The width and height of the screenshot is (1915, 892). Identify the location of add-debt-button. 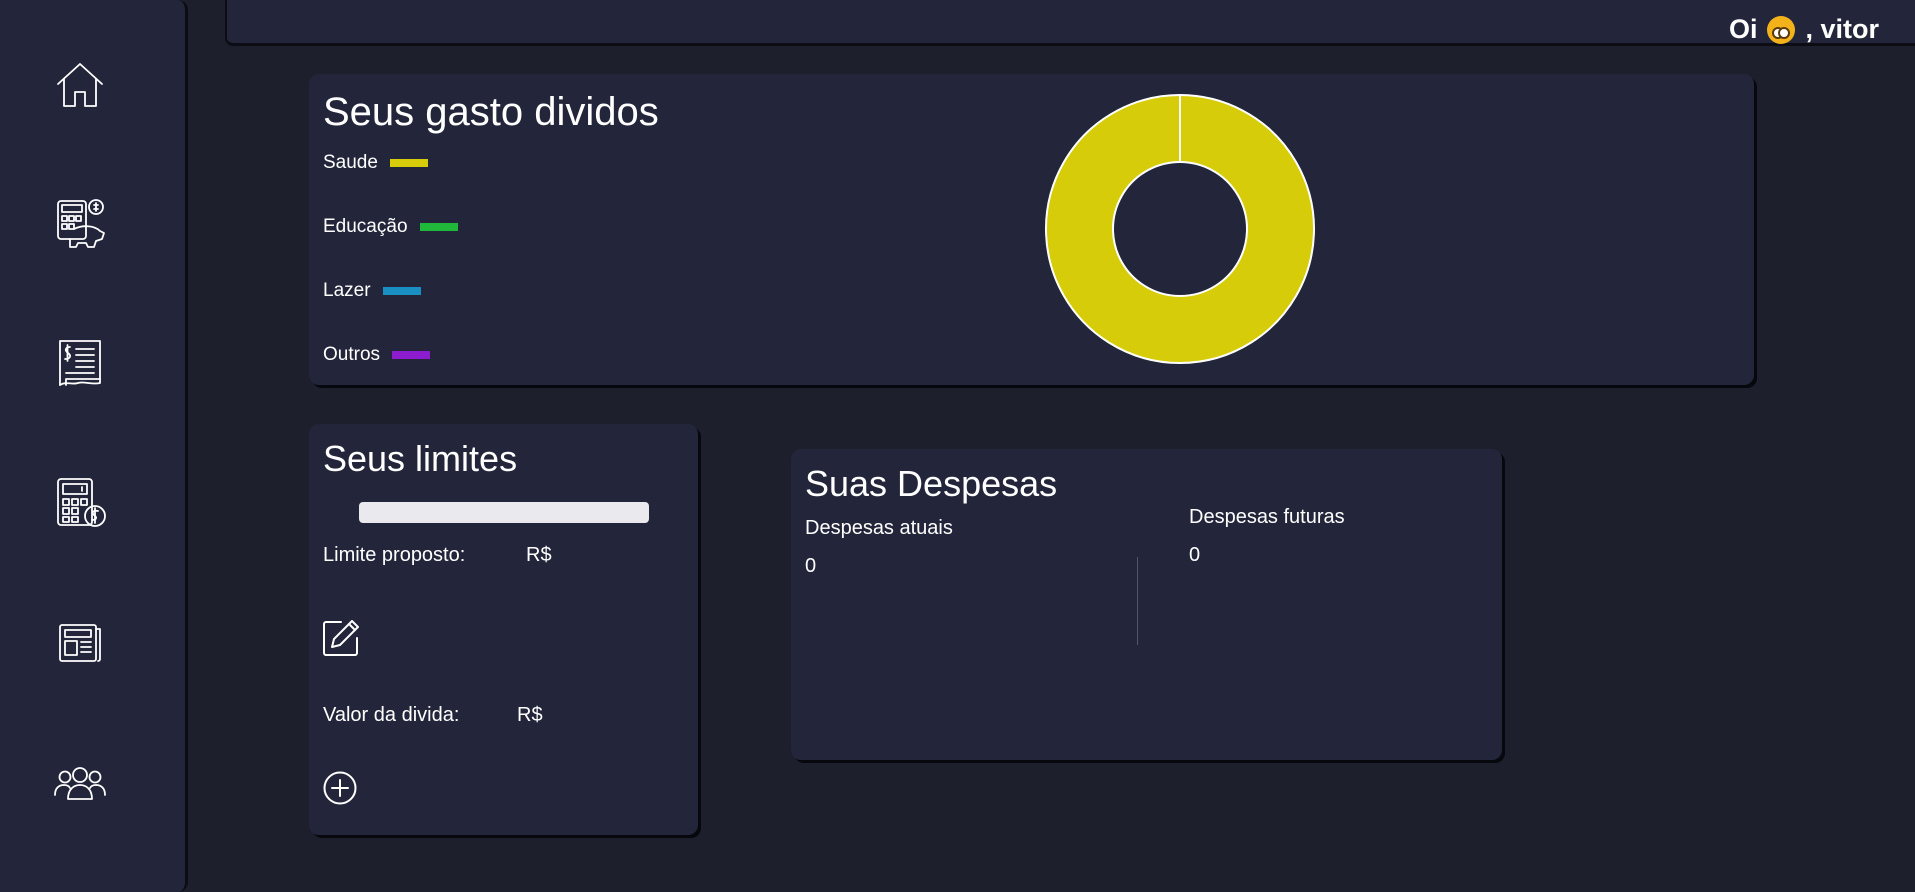
(340, 790).